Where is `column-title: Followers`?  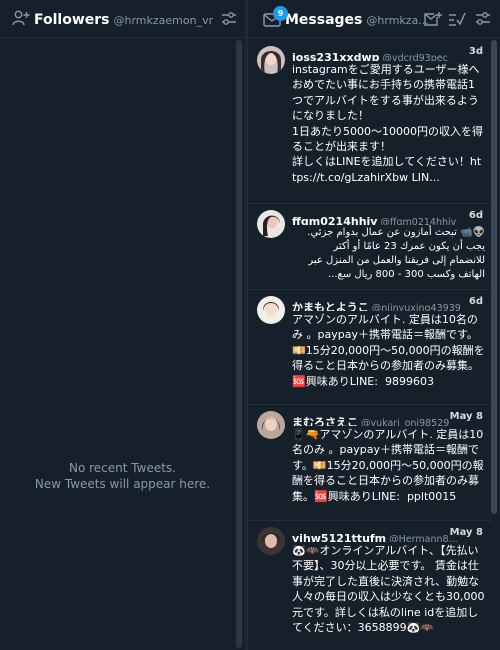 column-title: Followers is located at coordinates (72, 20).